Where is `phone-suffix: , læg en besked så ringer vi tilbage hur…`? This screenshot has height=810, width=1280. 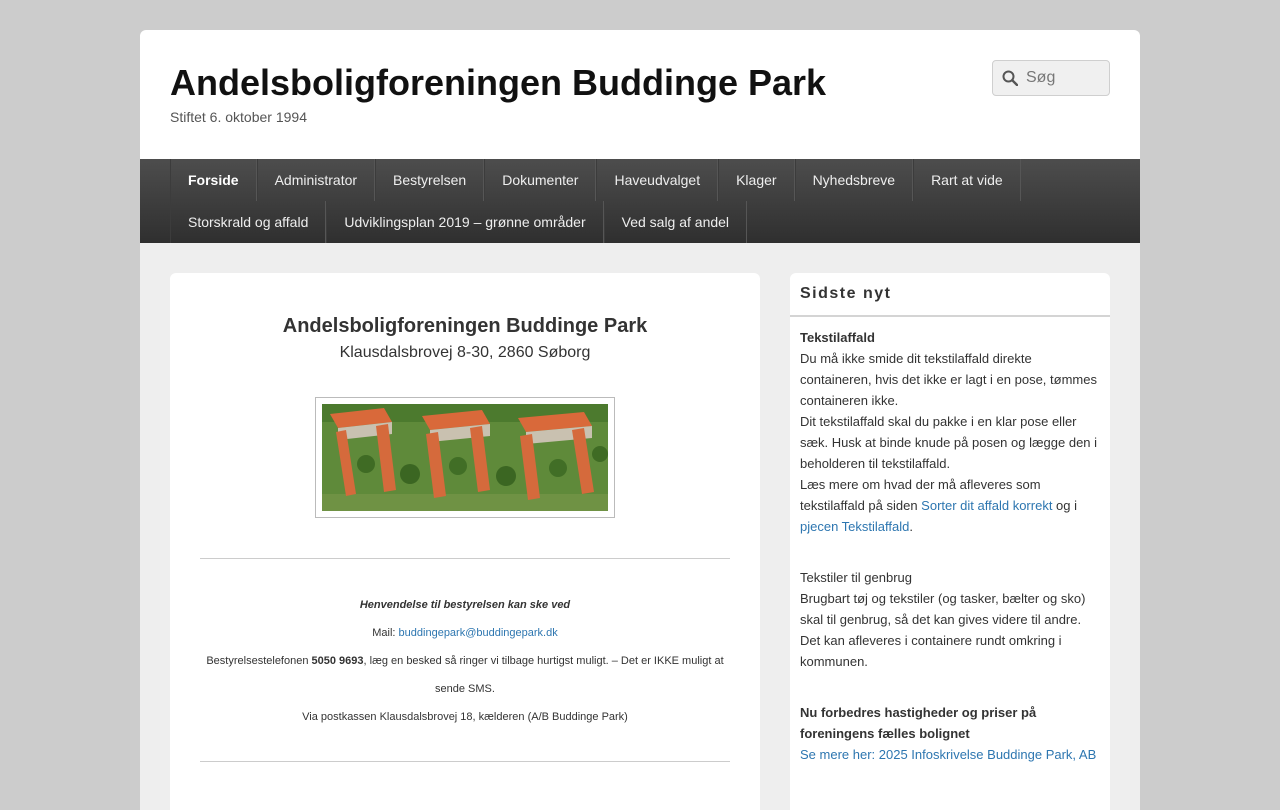
phone-suffix: , læg en besked så ringer vi tilbage hur… is located at coordinates (543, 675).